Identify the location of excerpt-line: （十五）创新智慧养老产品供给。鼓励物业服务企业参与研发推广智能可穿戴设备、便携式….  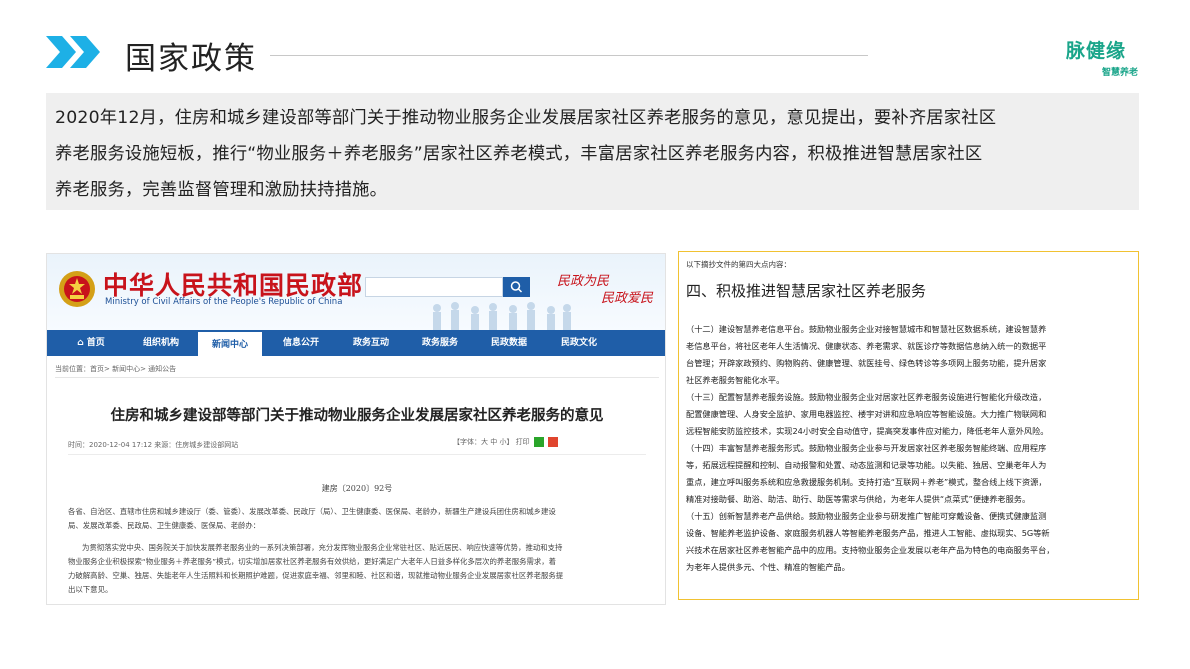
(866, 516).